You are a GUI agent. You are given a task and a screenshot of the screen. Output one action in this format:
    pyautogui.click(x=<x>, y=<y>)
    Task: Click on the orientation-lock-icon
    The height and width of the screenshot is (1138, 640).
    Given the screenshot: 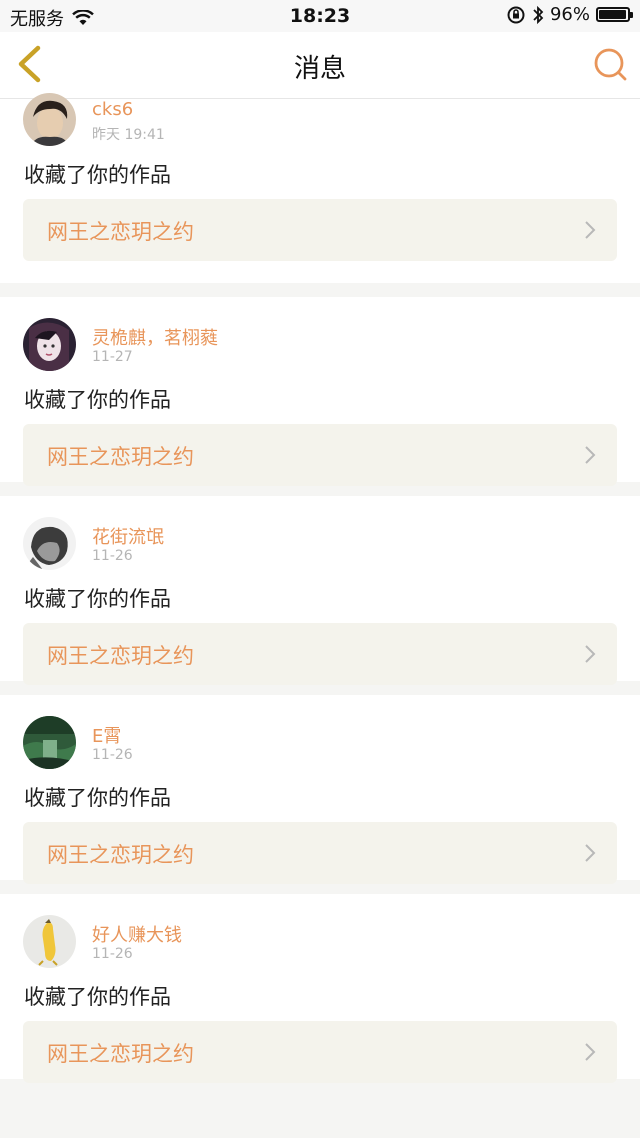 What is the action you would take?
    pyautogui.click(x=516, y=14)
    